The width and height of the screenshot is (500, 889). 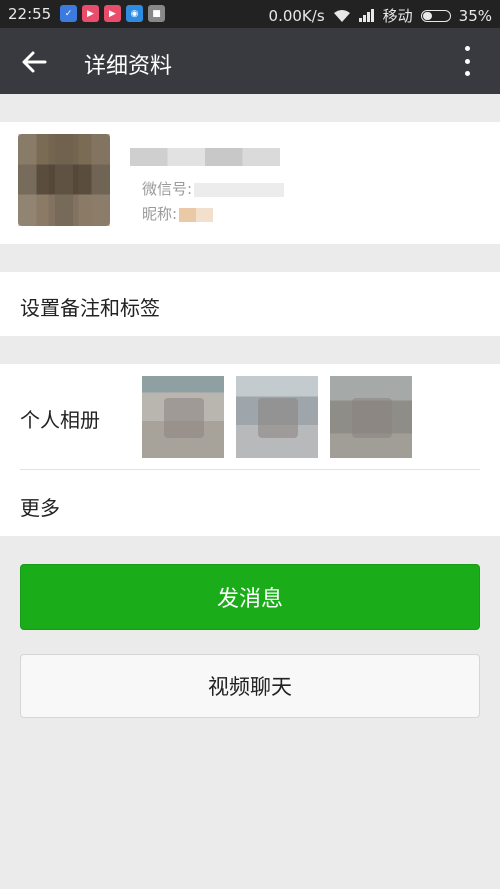 What do you see at coordinates (205, 157) in the screenshot?
I see `display-name-blurred` at bounding box center [205, 157].